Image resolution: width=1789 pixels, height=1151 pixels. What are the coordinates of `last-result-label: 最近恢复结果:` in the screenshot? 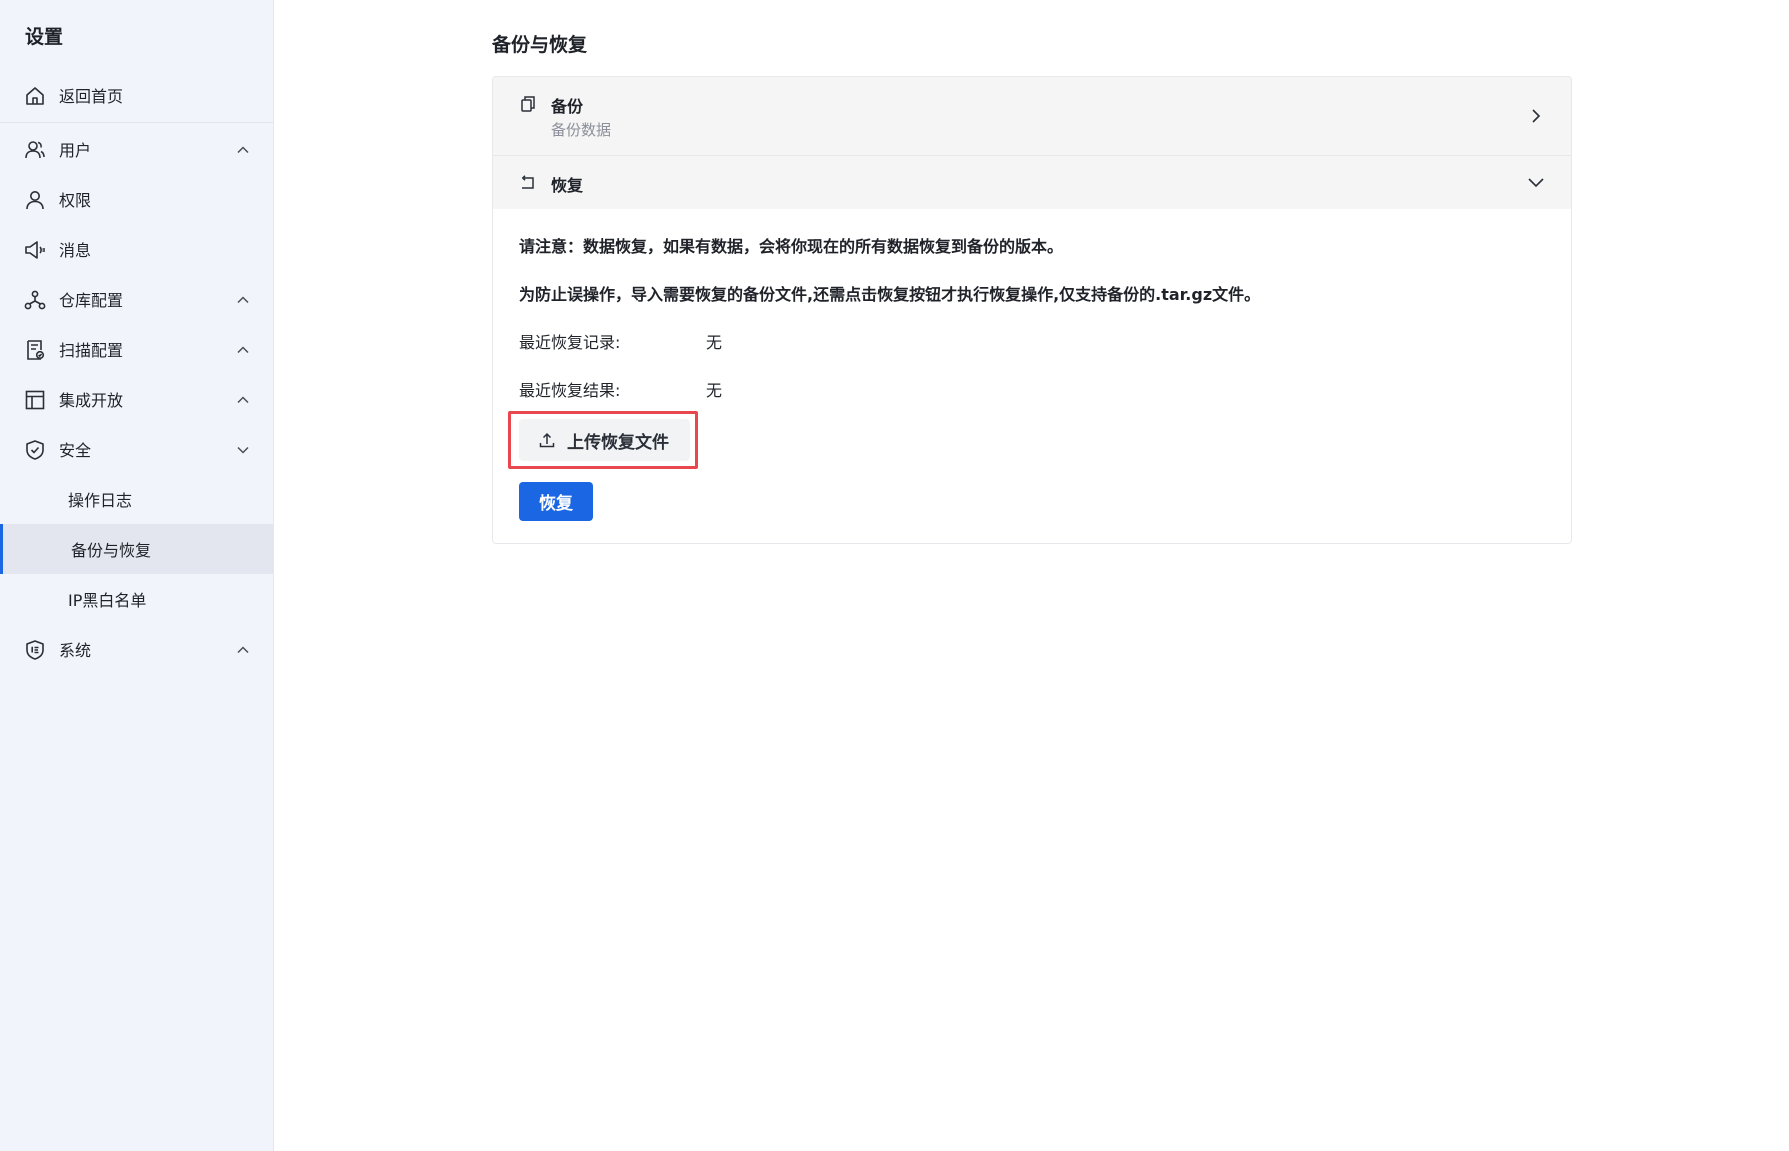 It's located at (570, 390).